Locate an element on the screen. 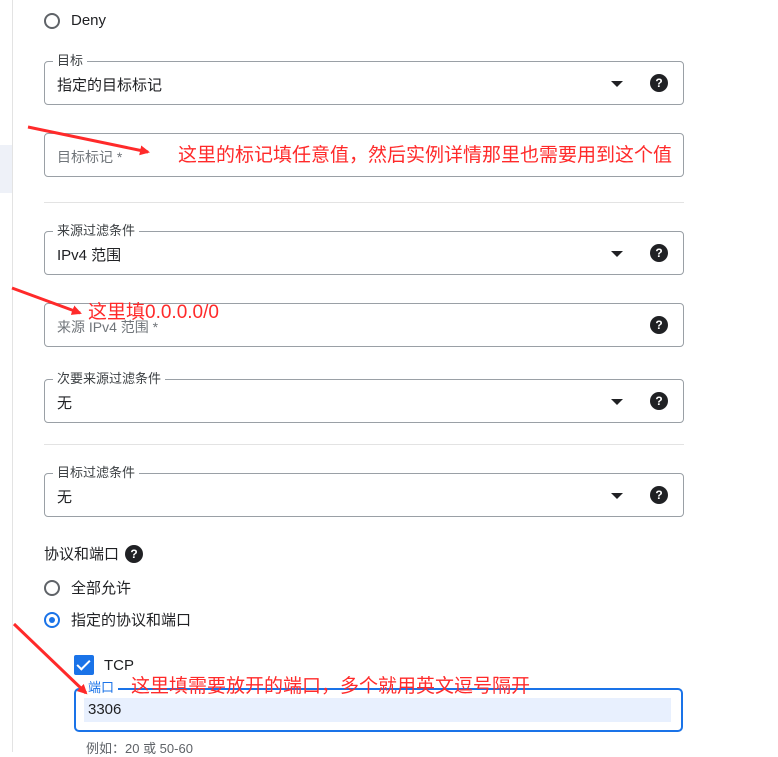  annotation-arrow-tags is located at coordinates (88, 140).